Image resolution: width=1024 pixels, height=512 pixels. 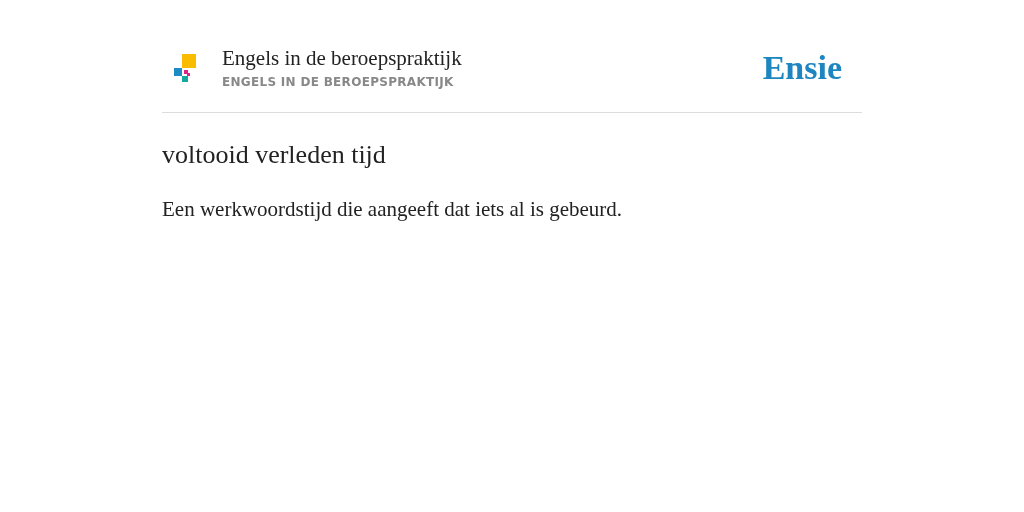 What do you see at coordinates (802, 68) in the screenshot?
I see `brand-logo: Ensie` at bounding box center [802, 68].